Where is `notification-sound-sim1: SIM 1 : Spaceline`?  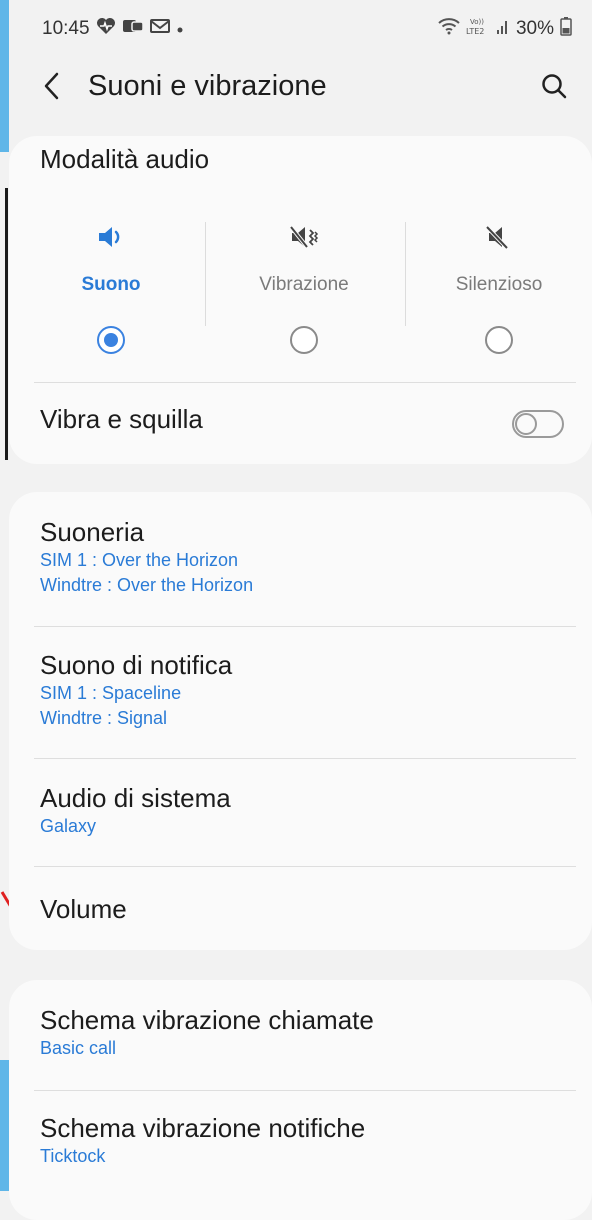 notification-sound-sim1: SIM 1 : Spaceline is located at coordinates (111, 693).